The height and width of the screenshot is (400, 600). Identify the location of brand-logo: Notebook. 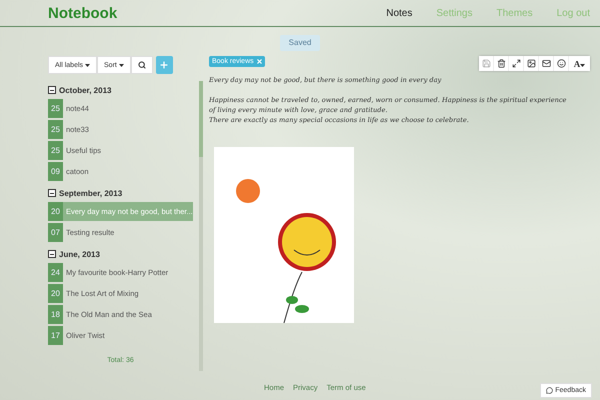
(83, 13).